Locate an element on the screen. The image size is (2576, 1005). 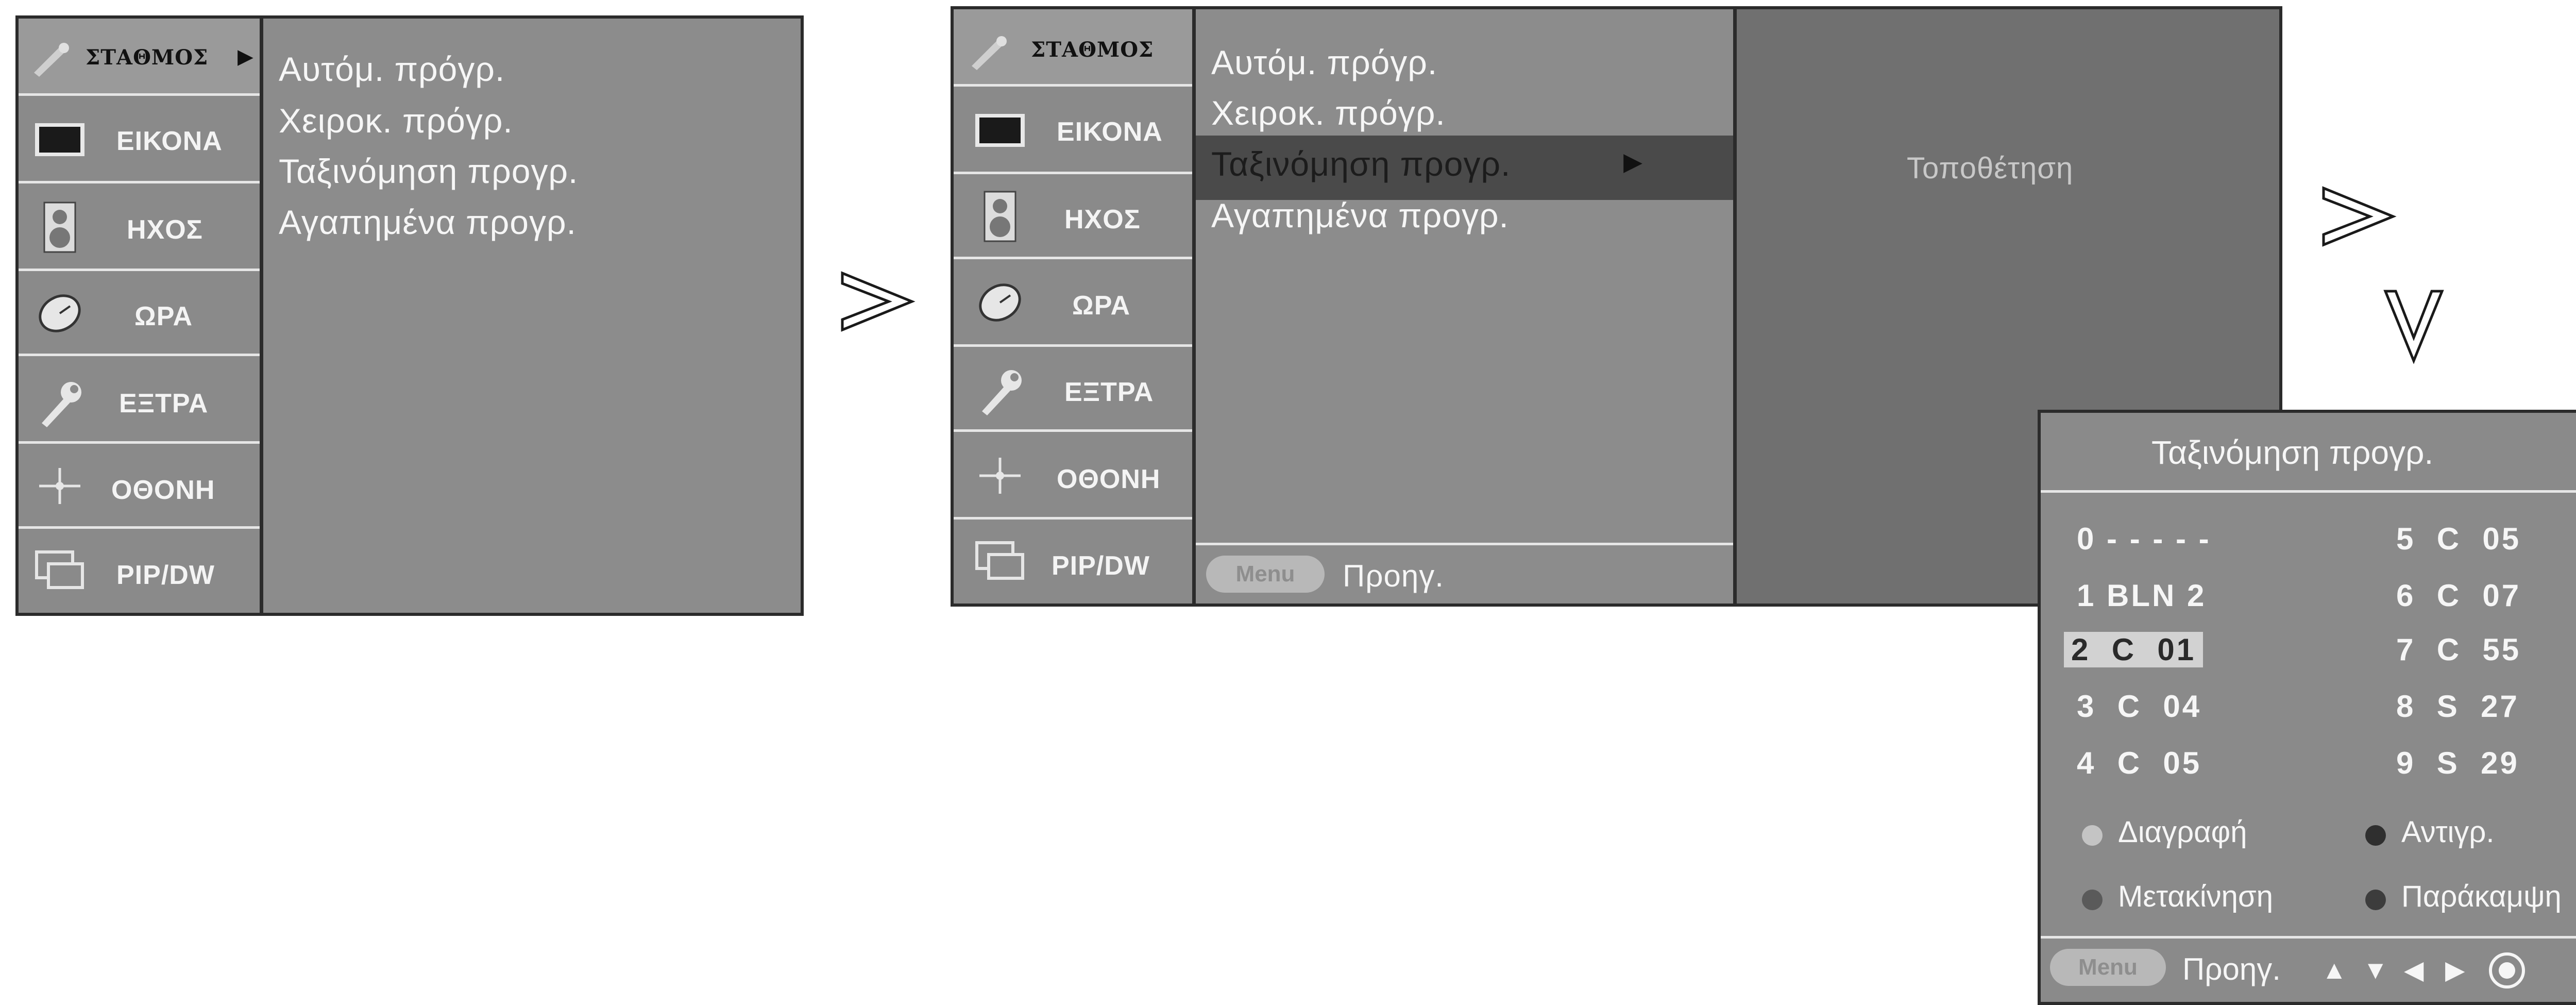
submenu-arrow-icon: ▶ is located at coordinates (1633, 162).